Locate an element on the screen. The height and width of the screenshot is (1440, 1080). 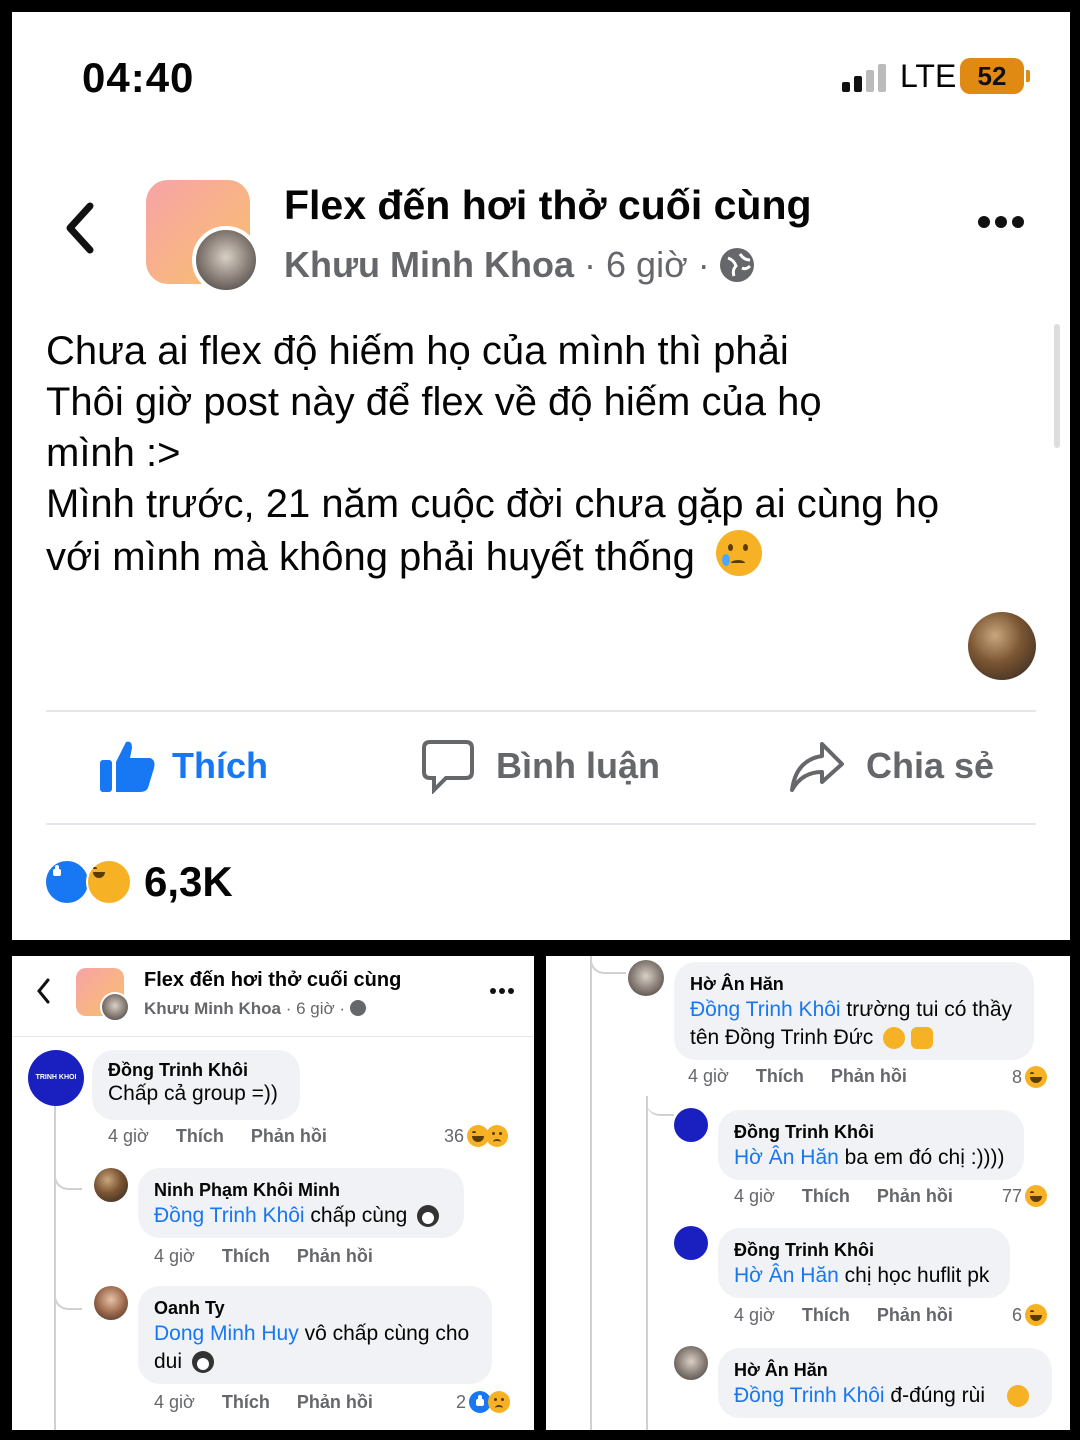
comment-text: vô chấp cùng cho is located at coordinates (384, 1333).